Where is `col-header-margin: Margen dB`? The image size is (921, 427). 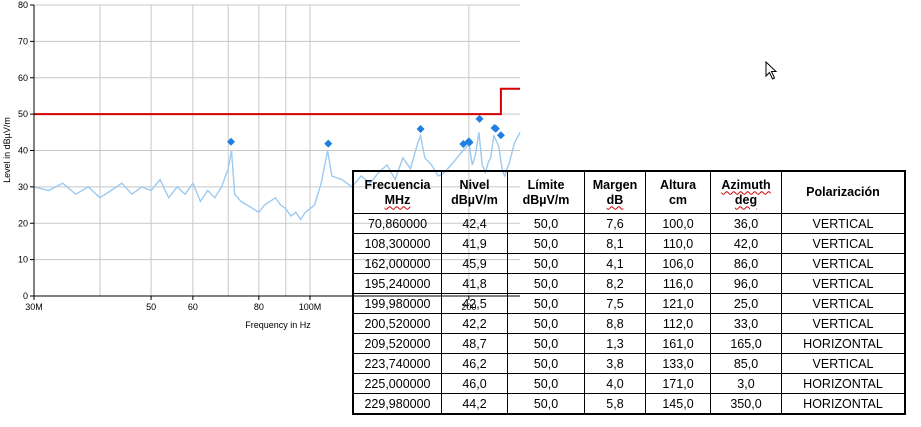 col-header-margin: Margen dB is located at coordinates (615, 192).